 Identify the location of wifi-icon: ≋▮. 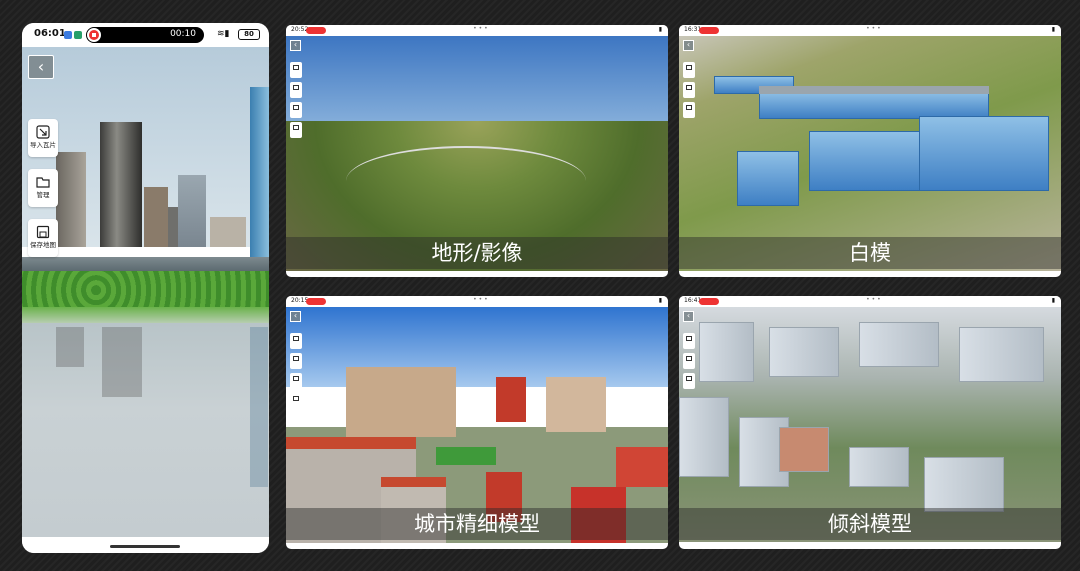
(223, 34).